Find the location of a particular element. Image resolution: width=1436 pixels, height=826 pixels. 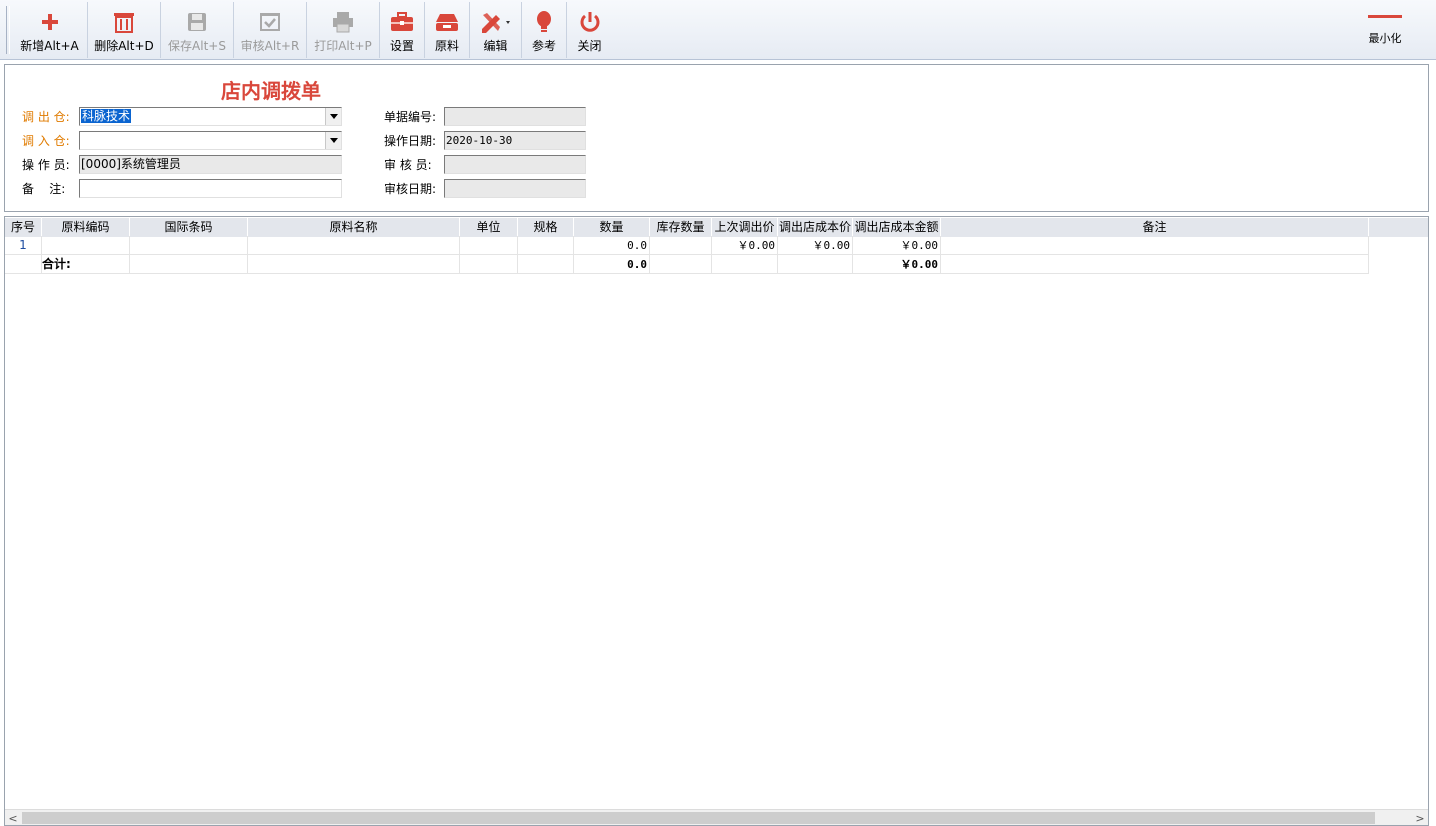

total-row: 合计: 0.0 ￥0.00 is located at coordinates (687, 264).